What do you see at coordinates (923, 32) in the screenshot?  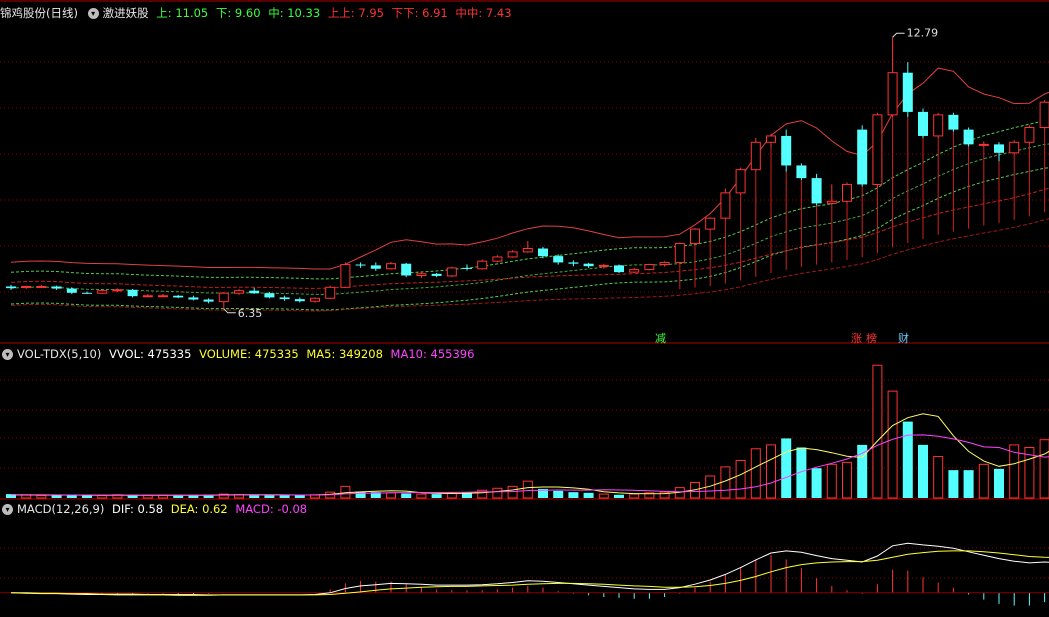 I see `max-price-label: 12.79` at bounding box center [923, 32].